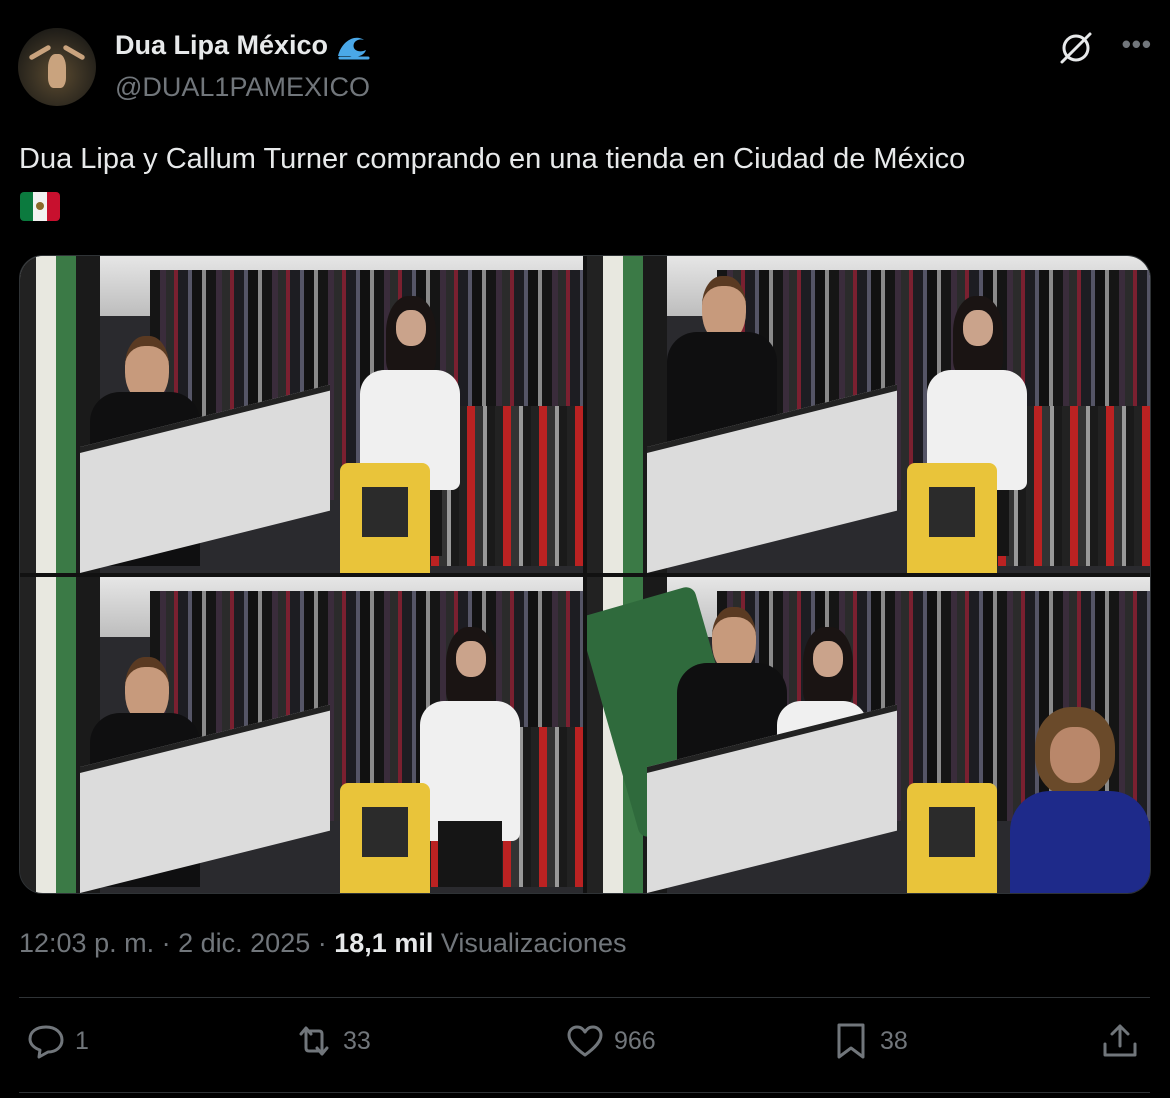  What do you see at coordinates (585, 66) in the screenshot?
I see `post-header: Dua Lipa México @DUAL1PAMEXICO •••` at bounding box center [585, 66].